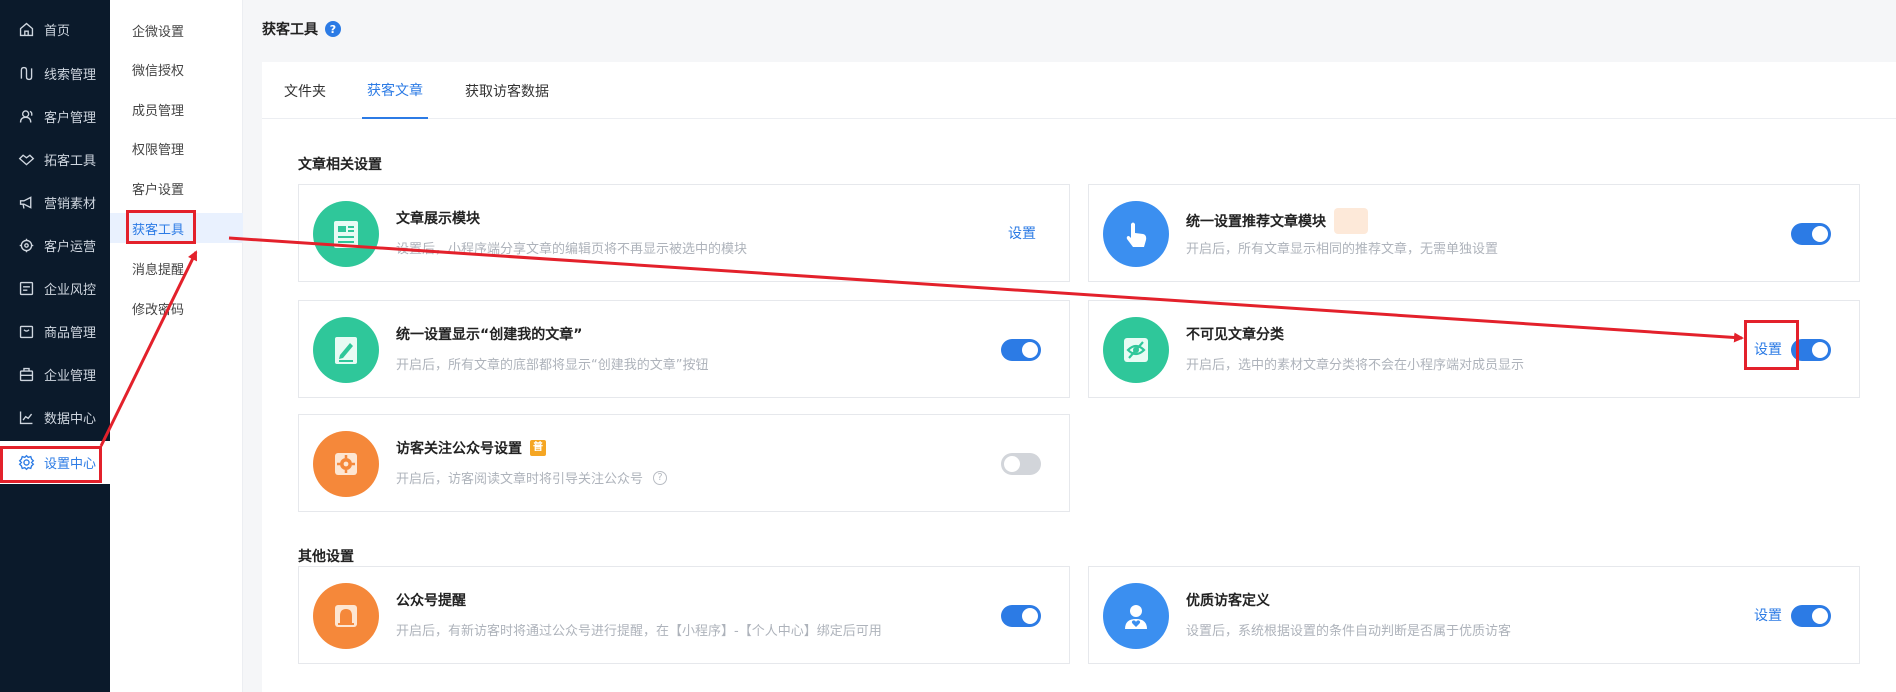 Image resolution: width=1896 pixels, height=692 pixels. I want to click on quality-visitor-settings-link: 设置, so click(1768, 615).